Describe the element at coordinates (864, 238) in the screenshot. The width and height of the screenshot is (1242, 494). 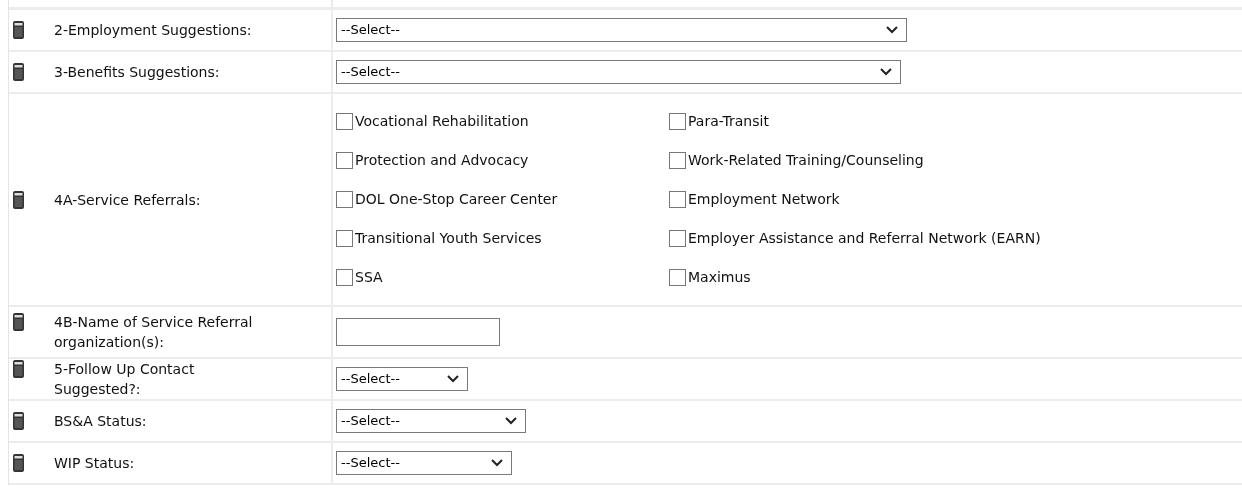
I see `checkbox-label: Employer Assistance and Referral Network (EARN)` at that location.